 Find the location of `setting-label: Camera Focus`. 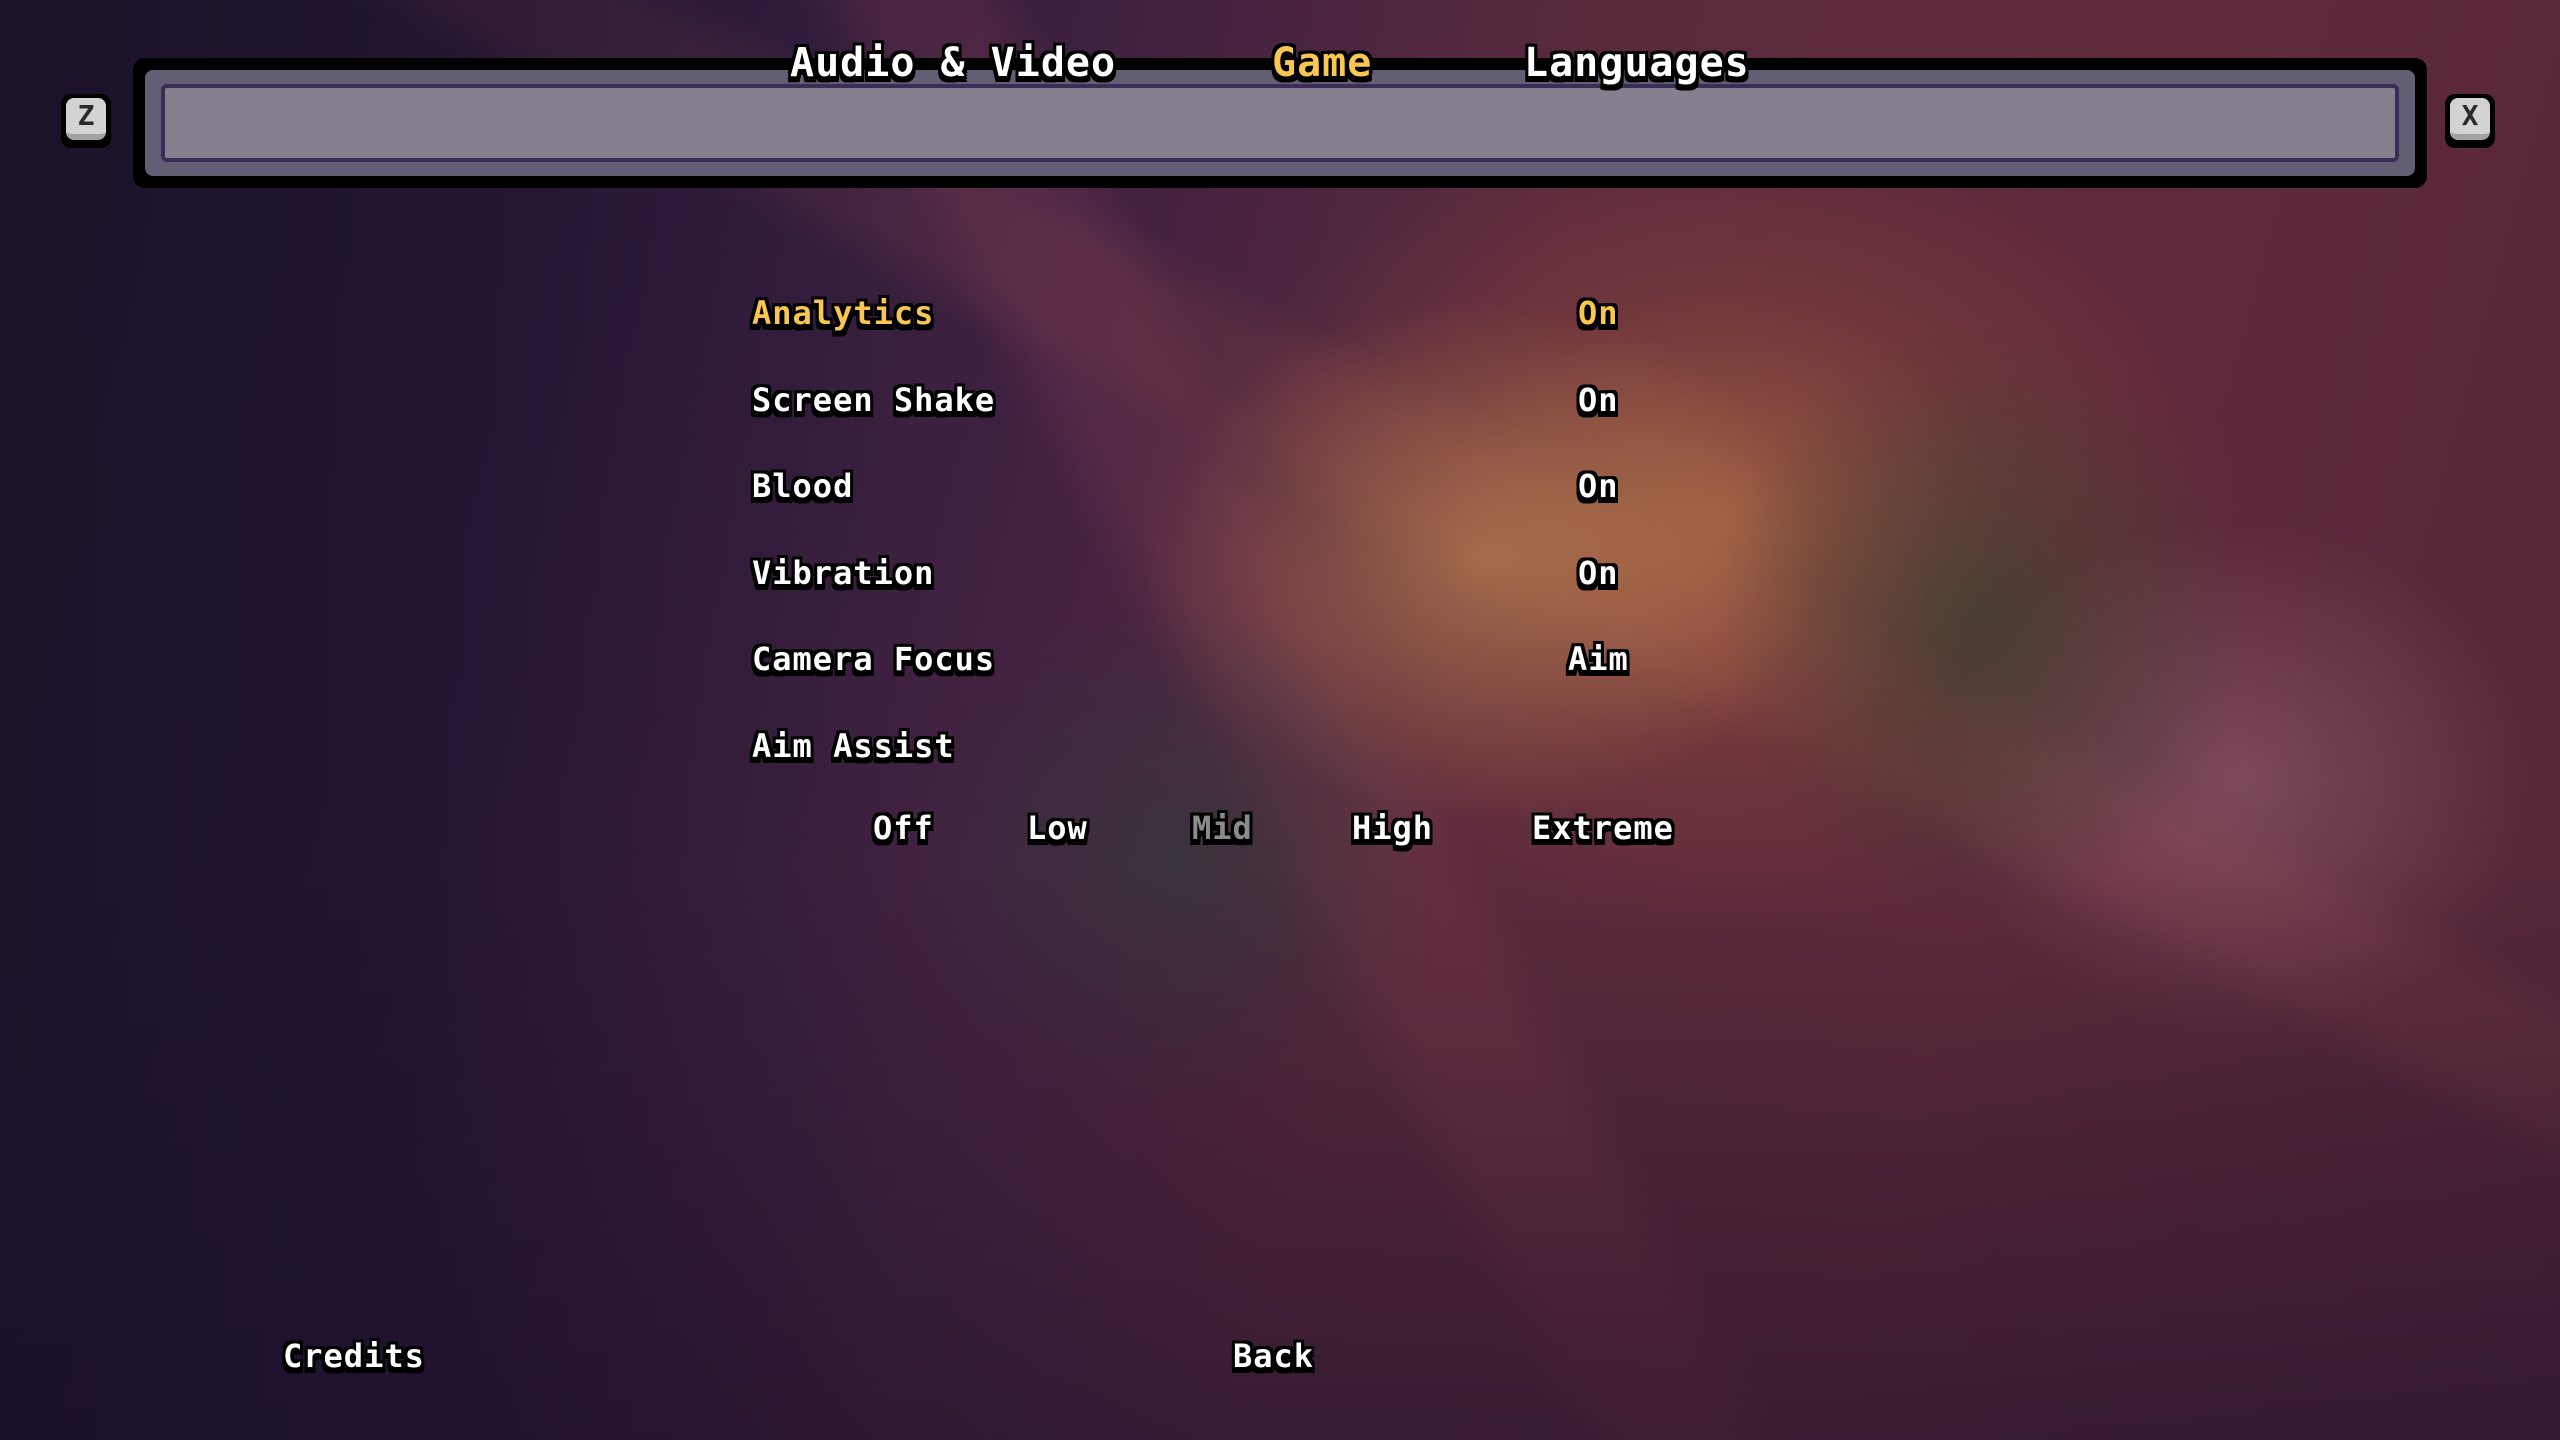

setting-label: Camera Focus is located at coordinates (874, 659).